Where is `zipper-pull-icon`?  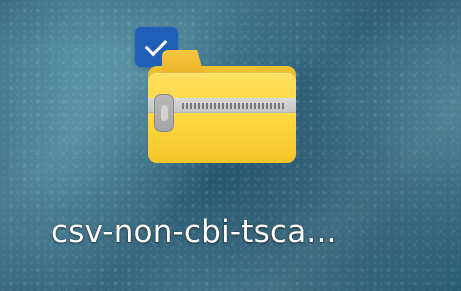
zipper-pull-icon is located at coordinates (164, 113).